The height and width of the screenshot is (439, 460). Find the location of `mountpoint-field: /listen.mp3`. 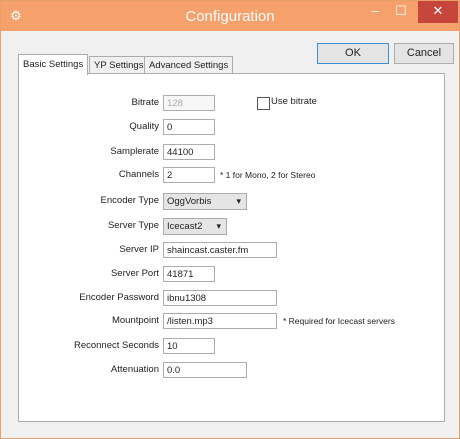

mountpoint-field: /listen.mp3 is located at coordinates (220, 321).